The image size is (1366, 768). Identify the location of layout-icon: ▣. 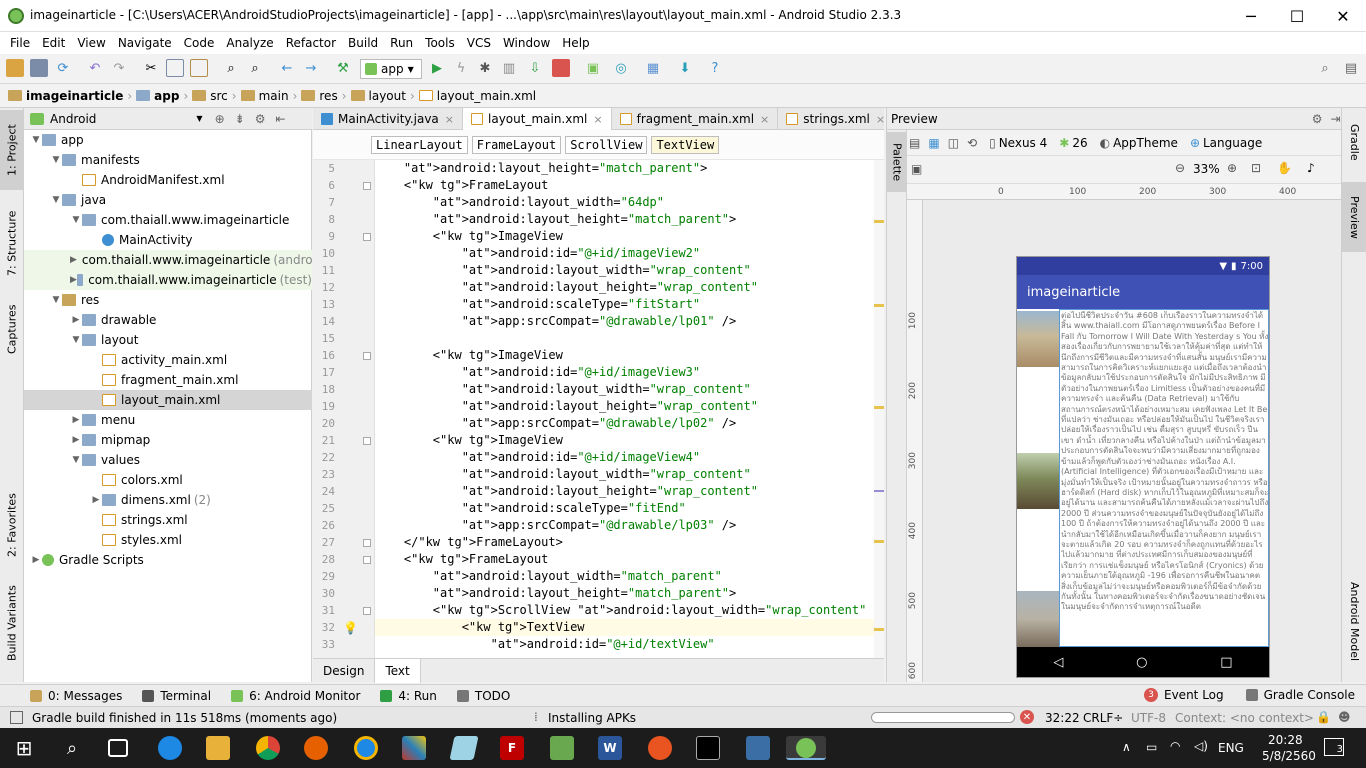
(916, 169).